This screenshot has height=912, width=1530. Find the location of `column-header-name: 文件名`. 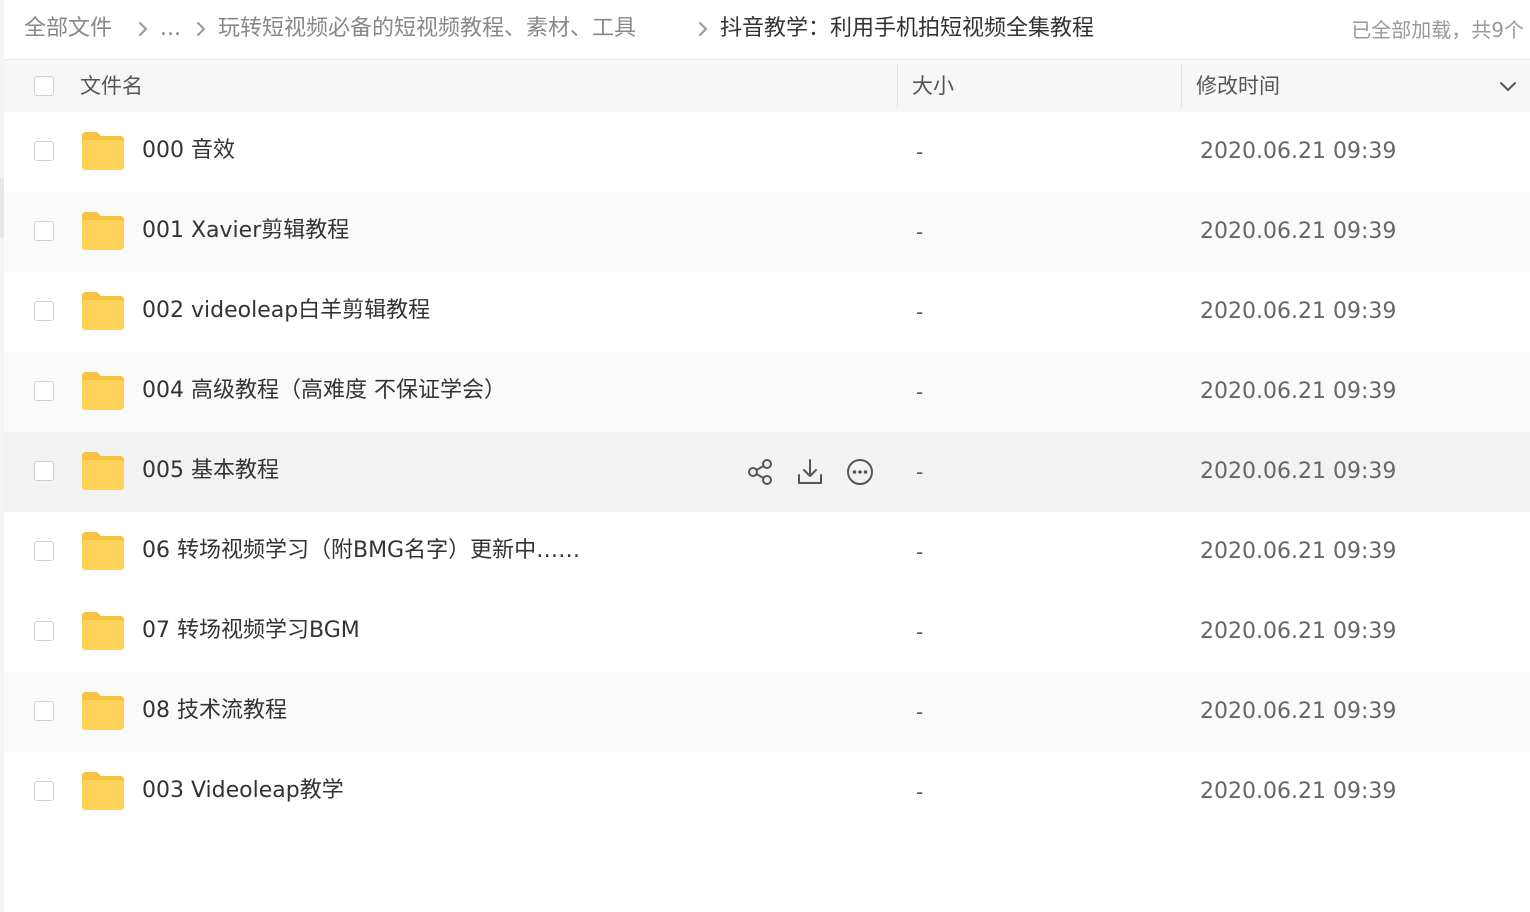

column-header-name: 文件名 is located at coordinates (111, 86).